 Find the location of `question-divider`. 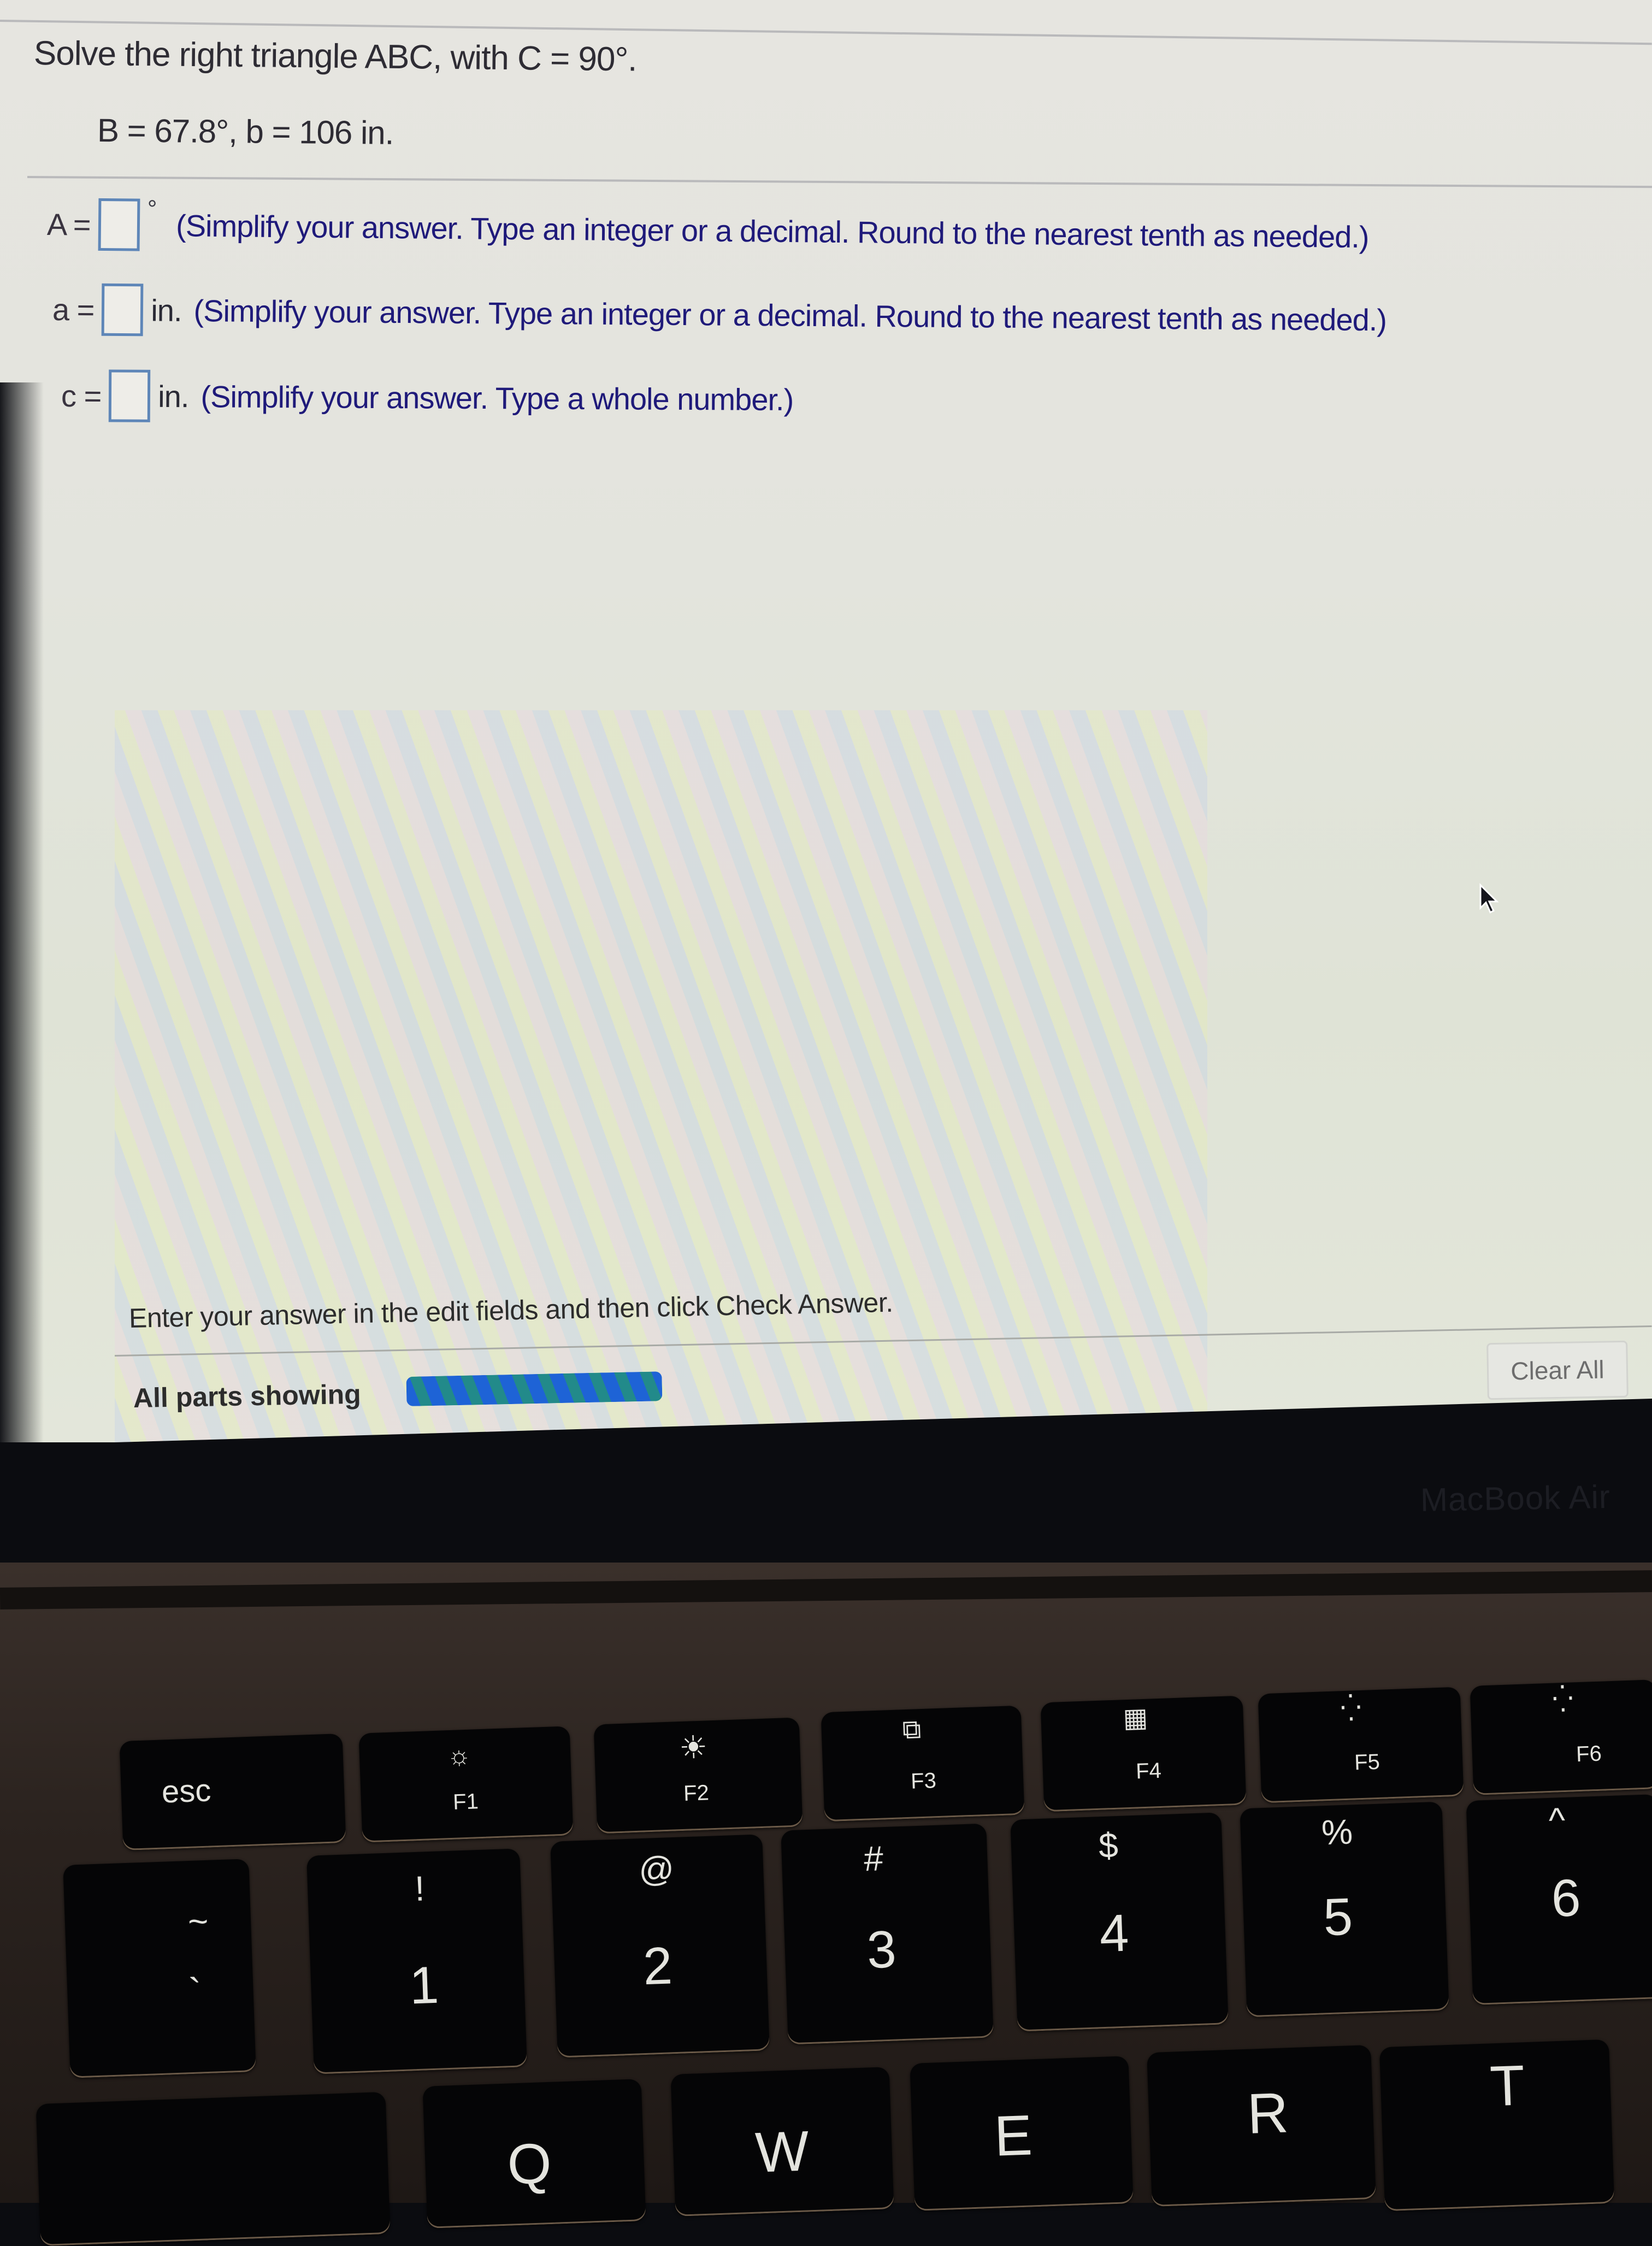

question-divider is located at coordinates (839, 182).